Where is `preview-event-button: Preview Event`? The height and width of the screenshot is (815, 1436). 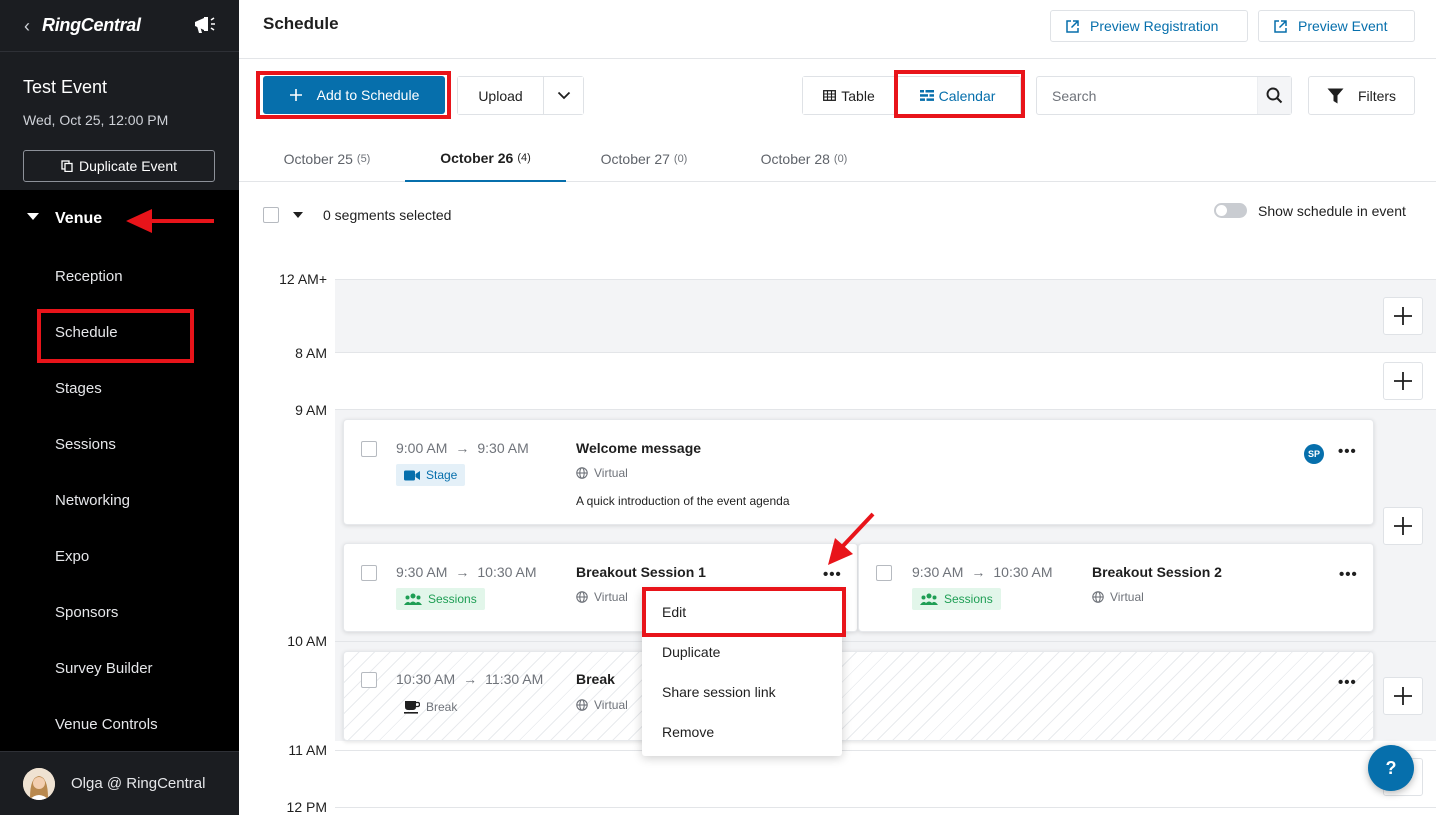 preview-event-button: Preview Event is located at coordinates (1336, 26).